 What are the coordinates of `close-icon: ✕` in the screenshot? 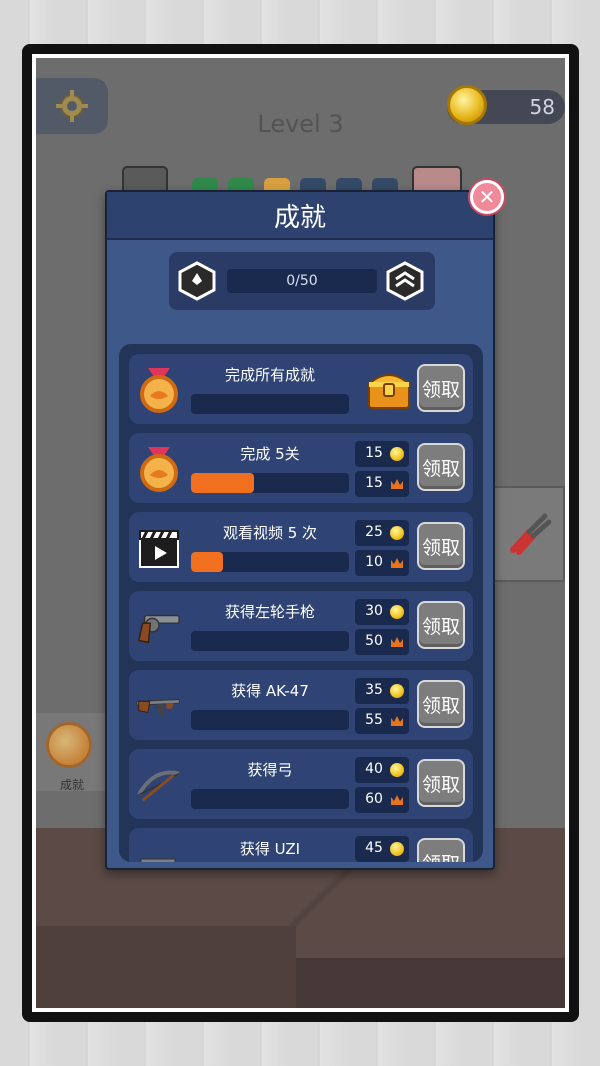 It's located at (487, 197).